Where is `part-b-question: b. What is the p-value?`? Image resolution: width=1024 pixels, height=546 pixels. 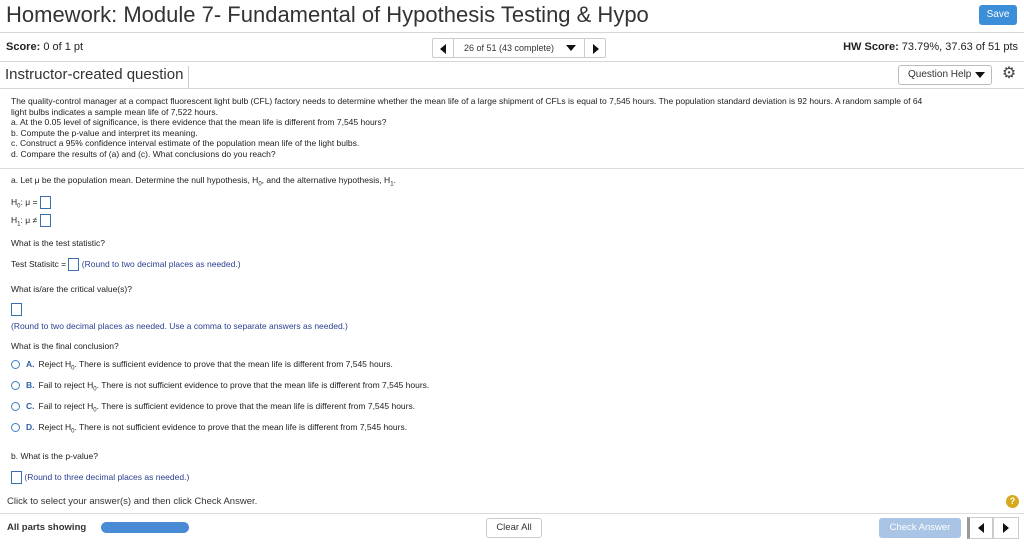
part-b-question: b. What is the p-value? is located at coordinates (54, 456).